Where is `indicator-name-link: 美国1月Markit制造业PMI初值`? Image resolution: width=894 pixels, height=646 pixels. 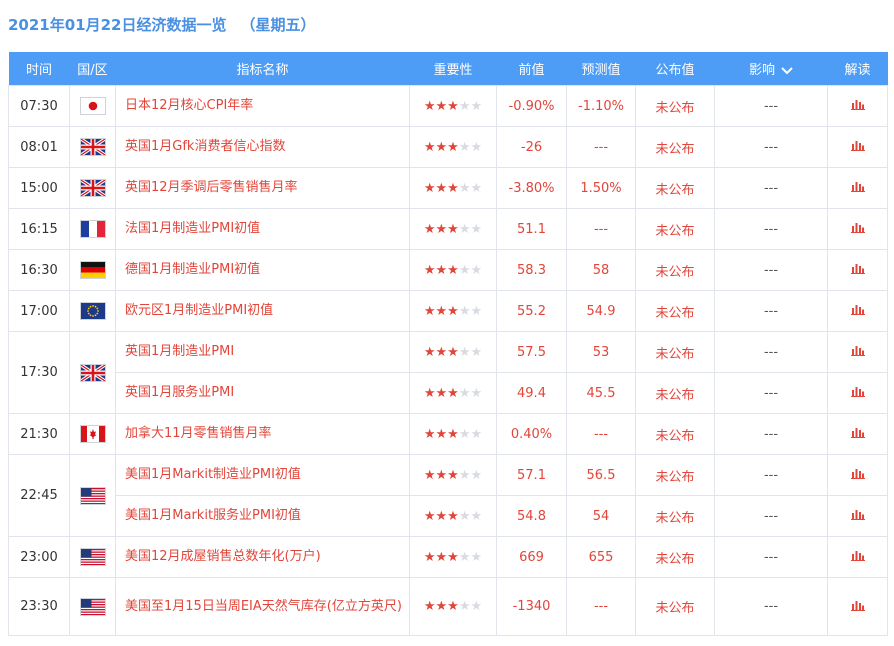
indicator-name-link: 美国1月Markit制造业PMI初值 is located at coordinates (262, 475).